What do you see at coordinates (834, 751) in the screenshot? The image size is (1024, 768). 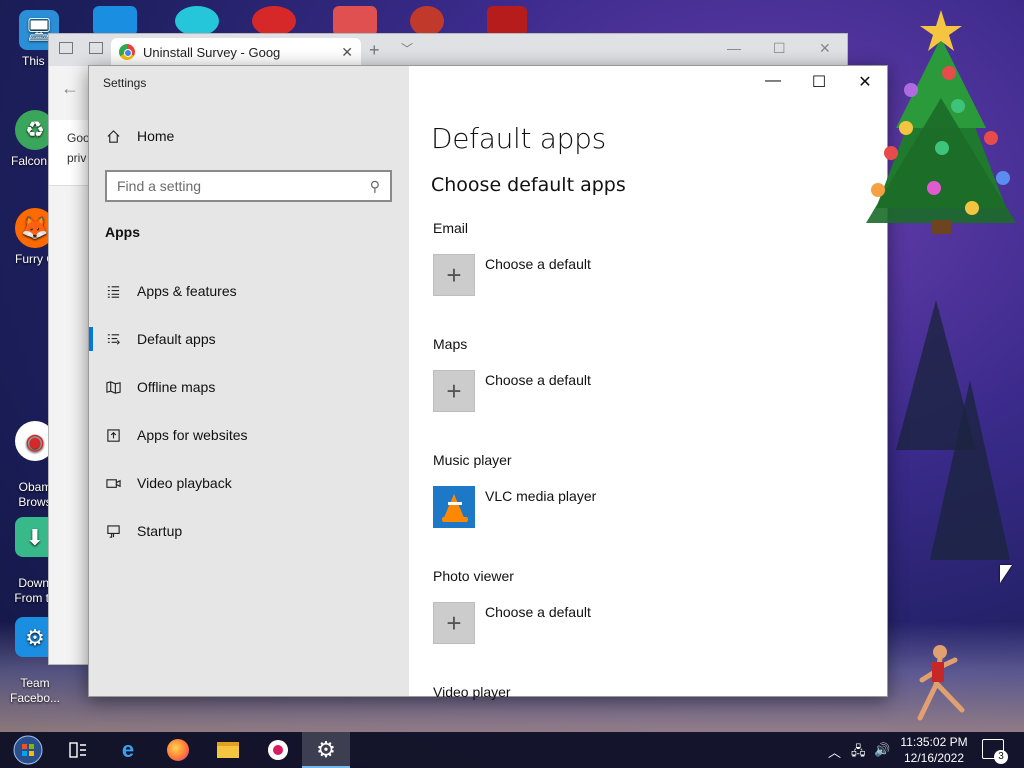 I see `chevron-up-icon: ︿` at bounding box center [834, 751].